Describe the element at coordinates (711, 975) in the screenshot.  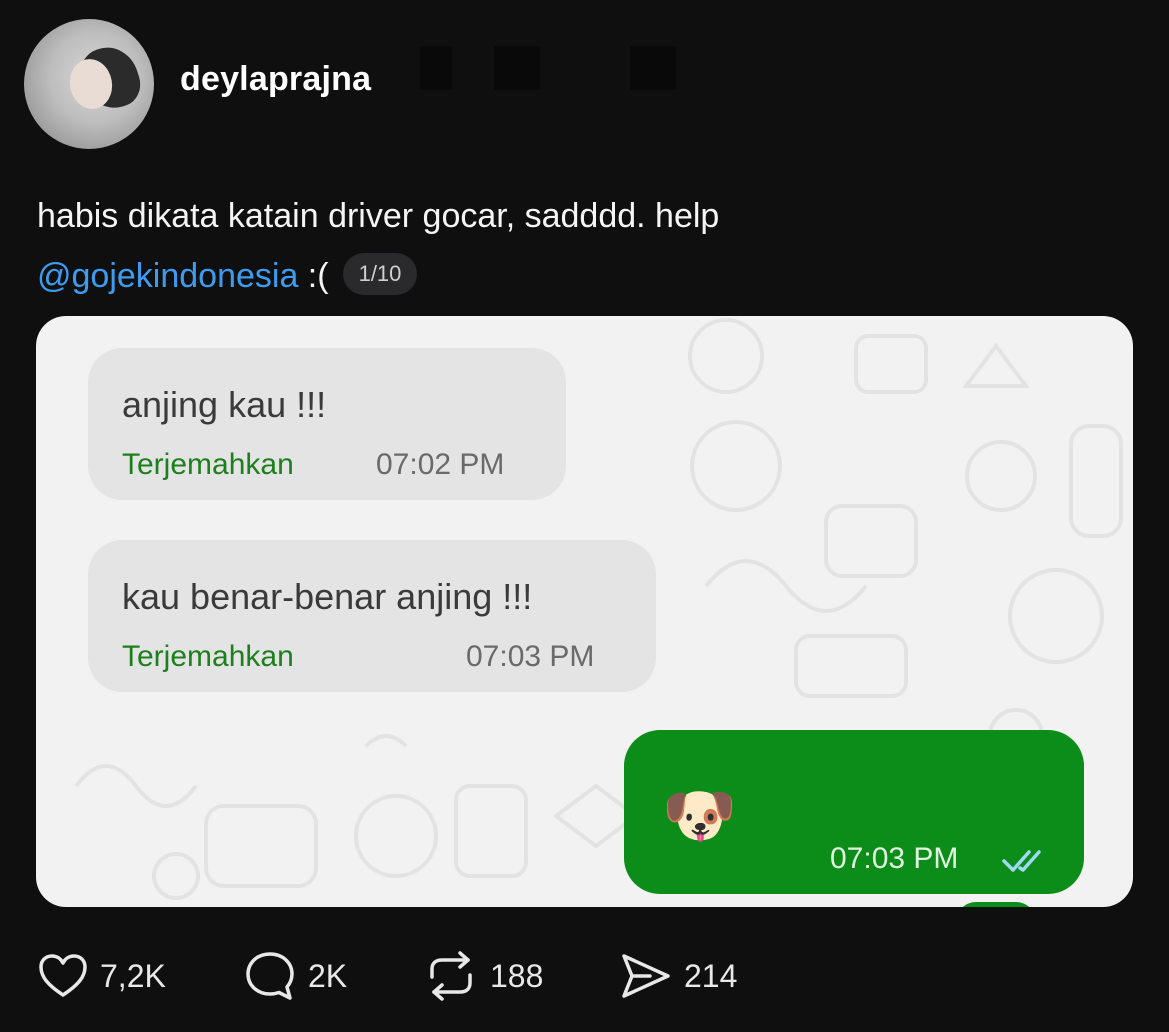
I see `share-count: 214` at that location.